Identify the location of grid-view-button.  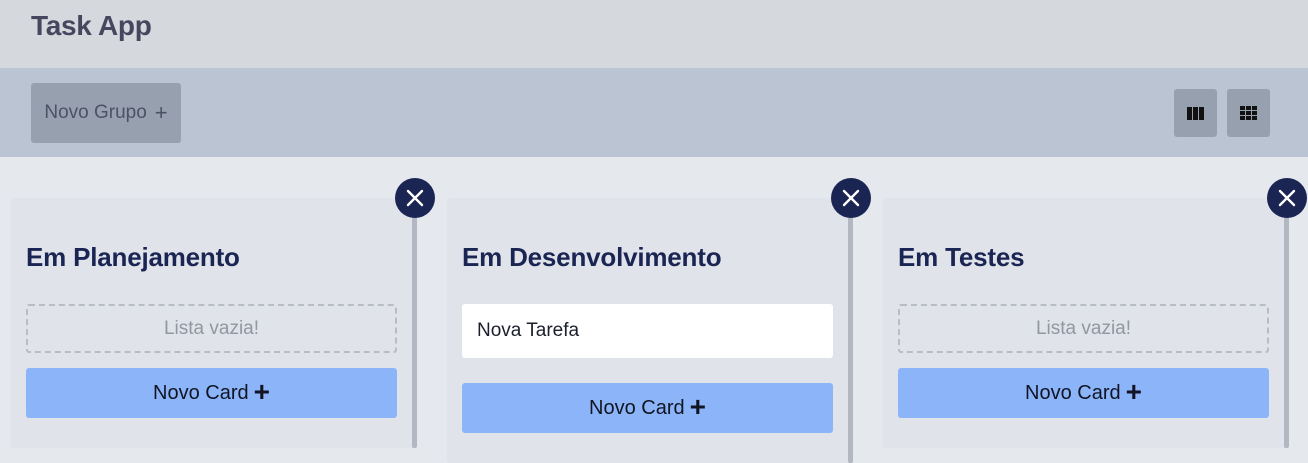
(1248, 113).